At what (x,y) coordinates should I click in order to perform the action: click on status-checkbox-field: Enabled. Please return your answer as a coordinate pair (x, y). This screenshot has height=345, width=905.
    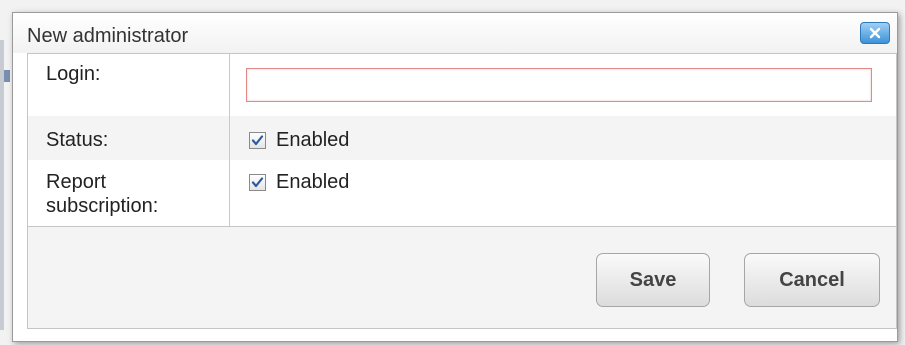
    Looking at the image, I should click on (299, 140).